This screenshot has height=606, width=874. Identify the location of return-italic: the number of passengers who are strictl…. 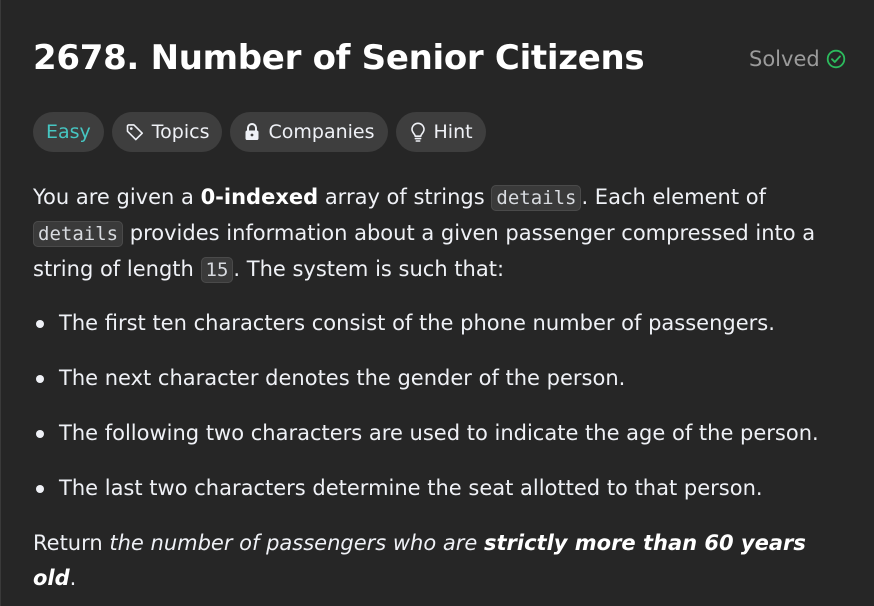
(419, 560).